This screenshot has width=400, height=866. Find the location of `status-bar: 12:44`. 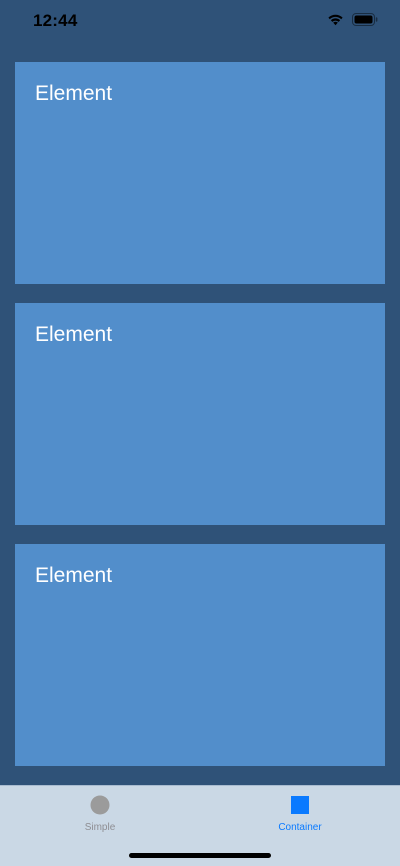

status-bar: 12:44 is located at coordinates (200, 22).